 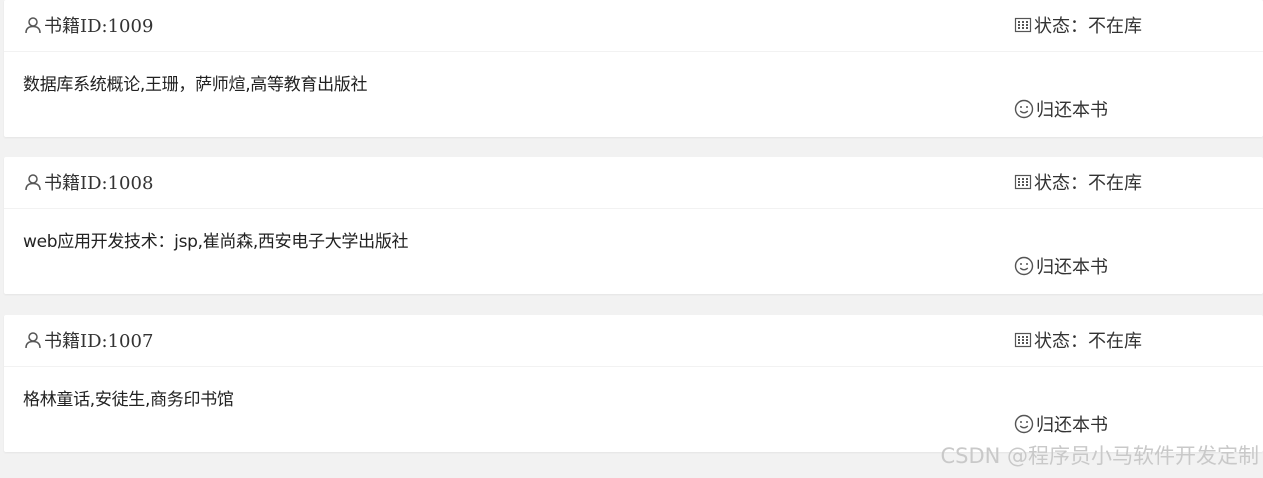 I want to click on book-id: 书籍ID:1009, so click(x=88, y=25).